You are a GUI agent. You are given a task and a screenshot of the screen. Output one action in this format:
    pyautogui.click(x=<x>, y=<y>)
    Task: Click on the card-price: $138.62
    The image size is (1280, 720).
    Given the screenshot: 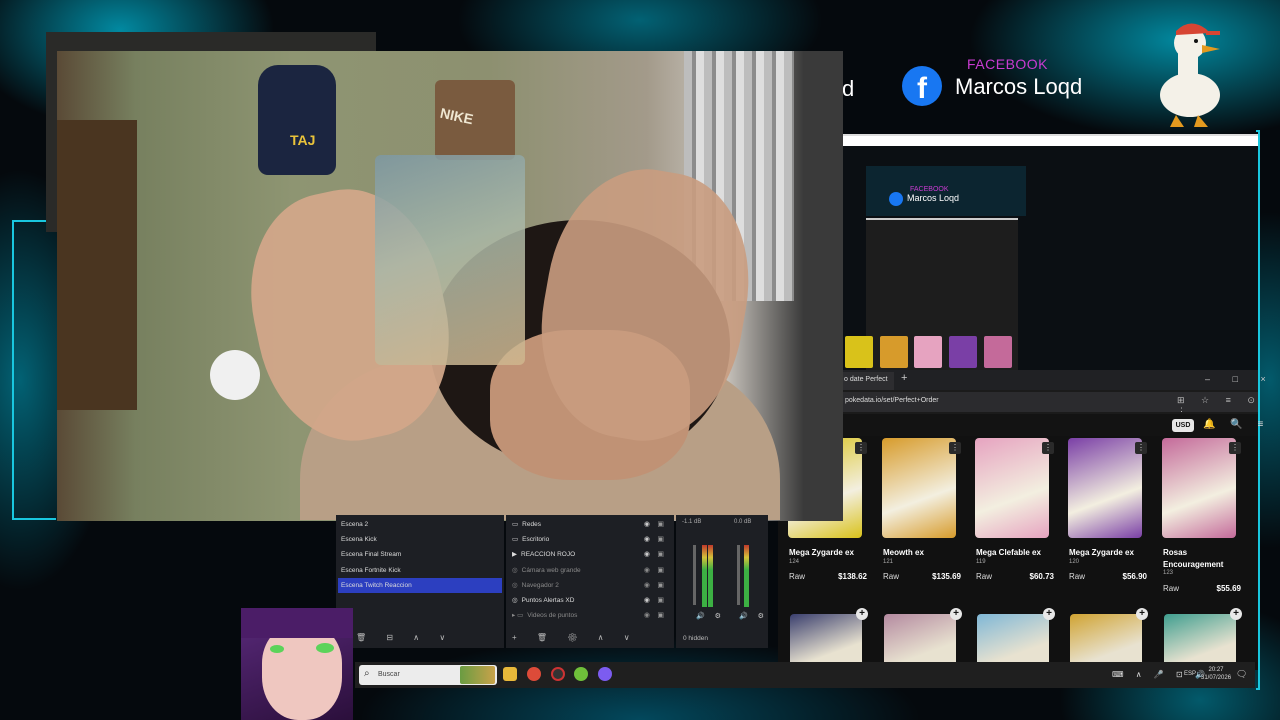 What is the action you would take?
    pyautogui.click(x=852, y=576)
    